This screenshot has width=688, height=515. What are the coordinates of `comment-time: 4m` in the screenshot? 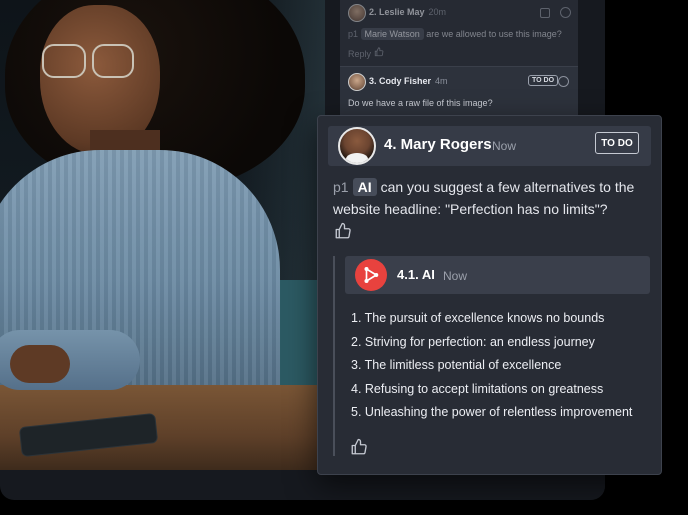 It's located at (441, 81).